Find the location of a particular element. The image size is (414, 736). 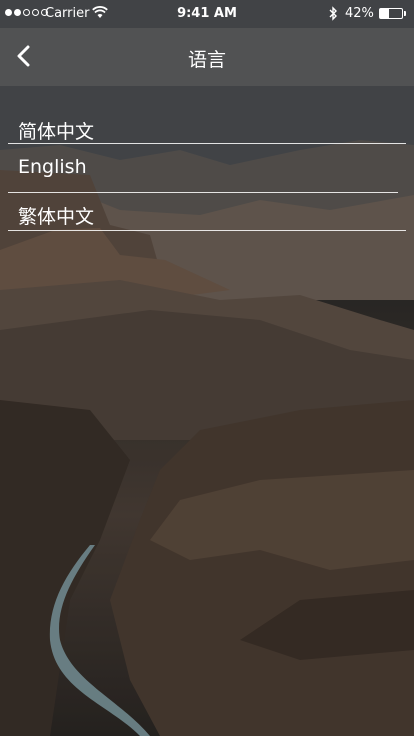

battery-percent-label: 42% is located at coordinates (359, 13).